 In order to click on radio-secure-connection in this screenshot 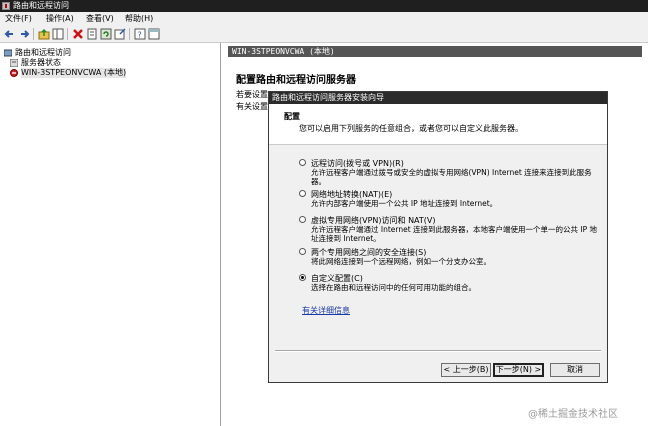, I will do `click(302, 251)`.